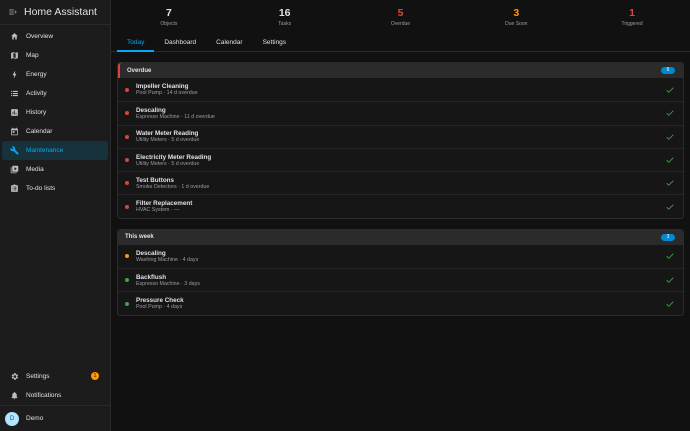  Describe the element at coordinates (400, 237) in the screenshot. I see `section-header: This week 3` at that location.